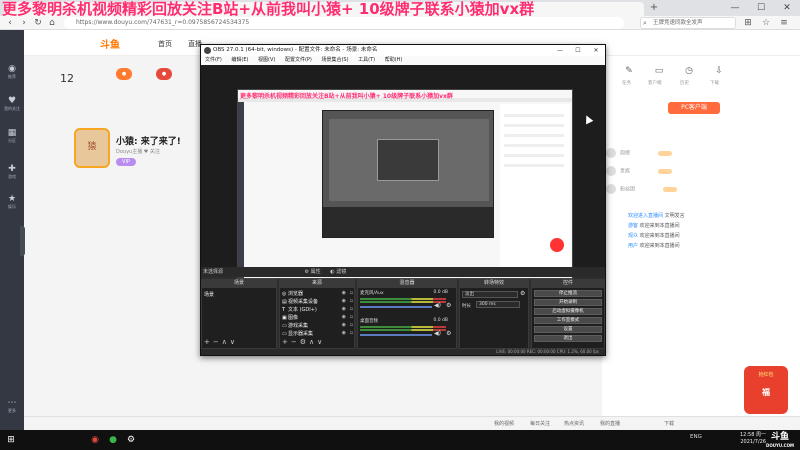 The image size is (800, 450). Describe the element at coordinates (92, 148) in the screenshot. I see `avatar: 猿` at that location.